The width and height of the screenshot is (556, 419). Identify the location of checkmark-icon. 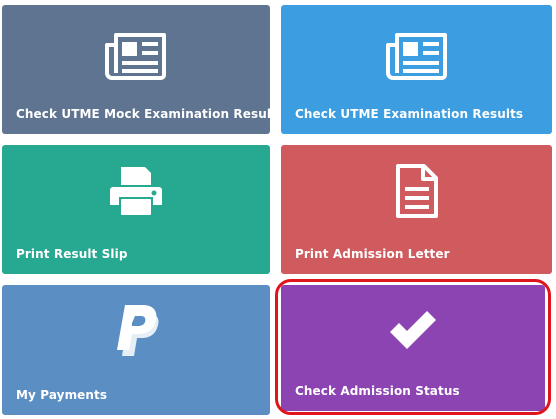
(413, 330).